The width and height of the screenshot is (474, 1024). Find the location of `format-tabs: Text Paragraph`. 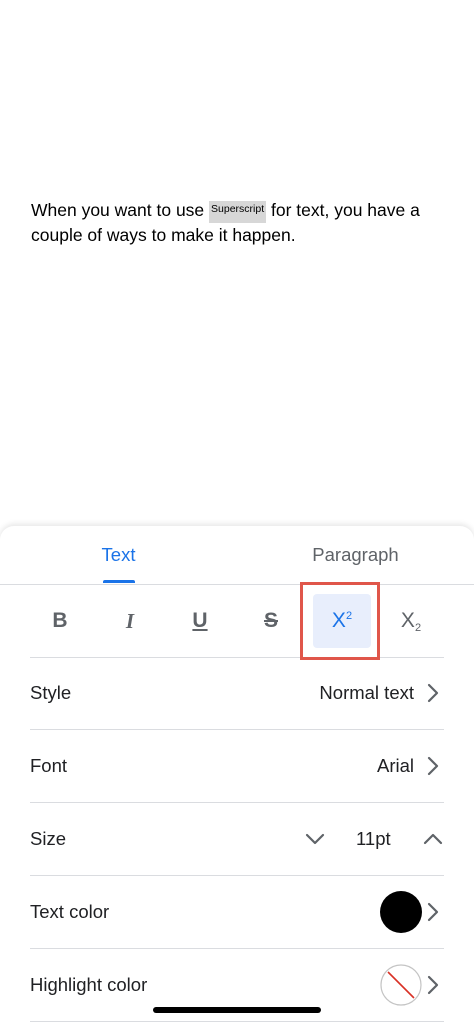

format-tabs: Text Paragraph is located at coordinates (237, 555).